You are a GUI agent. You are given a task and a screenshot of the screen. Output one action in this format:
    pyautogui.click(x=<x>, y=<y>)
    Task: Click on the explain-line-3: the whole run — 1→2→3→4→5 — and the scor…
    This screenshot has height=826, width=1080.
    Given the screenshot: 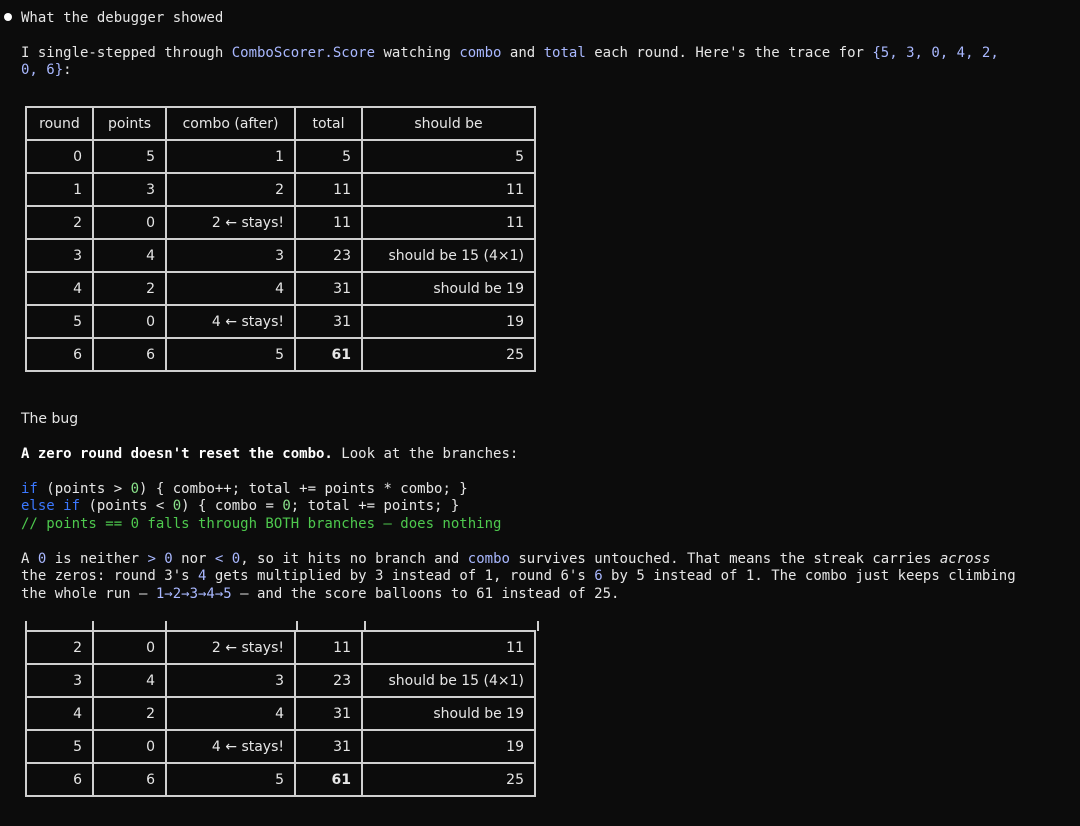 What is the action you would take?
    pyautogui.click(x=320, y=594)
    